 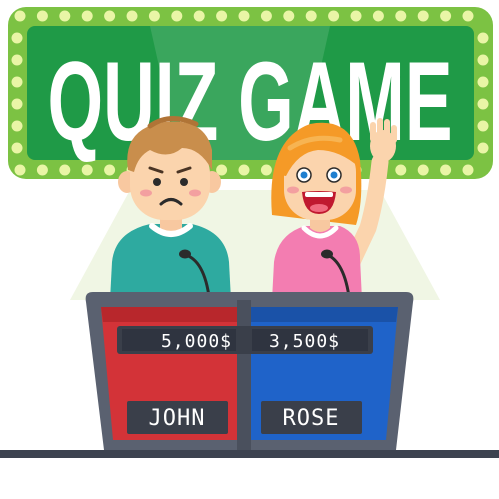 I want to click on rose-cheek-left, so click(x=293, y=190).